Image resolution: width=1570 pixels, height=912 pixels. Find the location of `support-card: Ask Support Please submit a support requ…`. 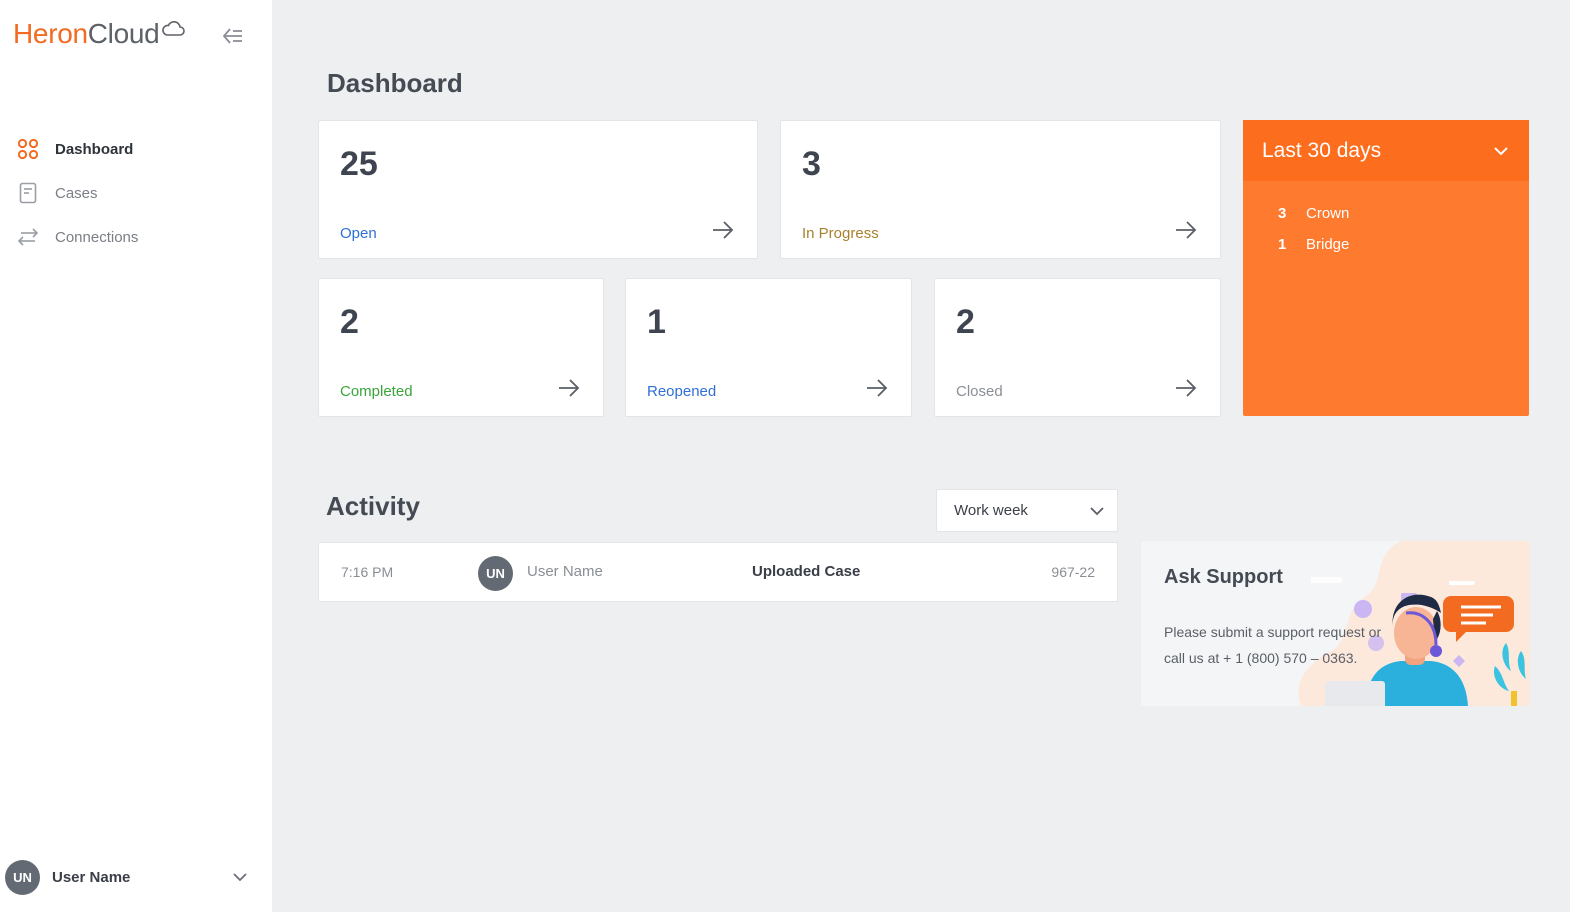

support-card: Ask Support Please submit a support requ… is located at coordinates (1335, 623).